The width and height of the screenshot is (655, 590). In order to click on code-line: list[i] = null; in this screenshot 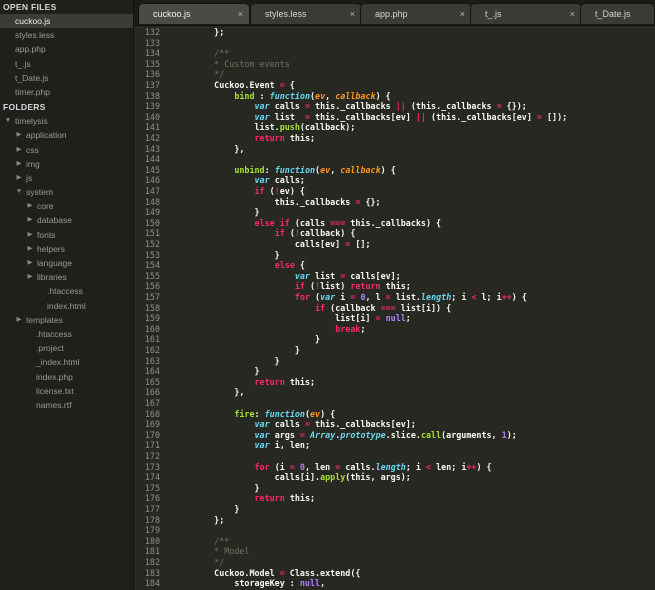, I will do `click(302, 318)`.